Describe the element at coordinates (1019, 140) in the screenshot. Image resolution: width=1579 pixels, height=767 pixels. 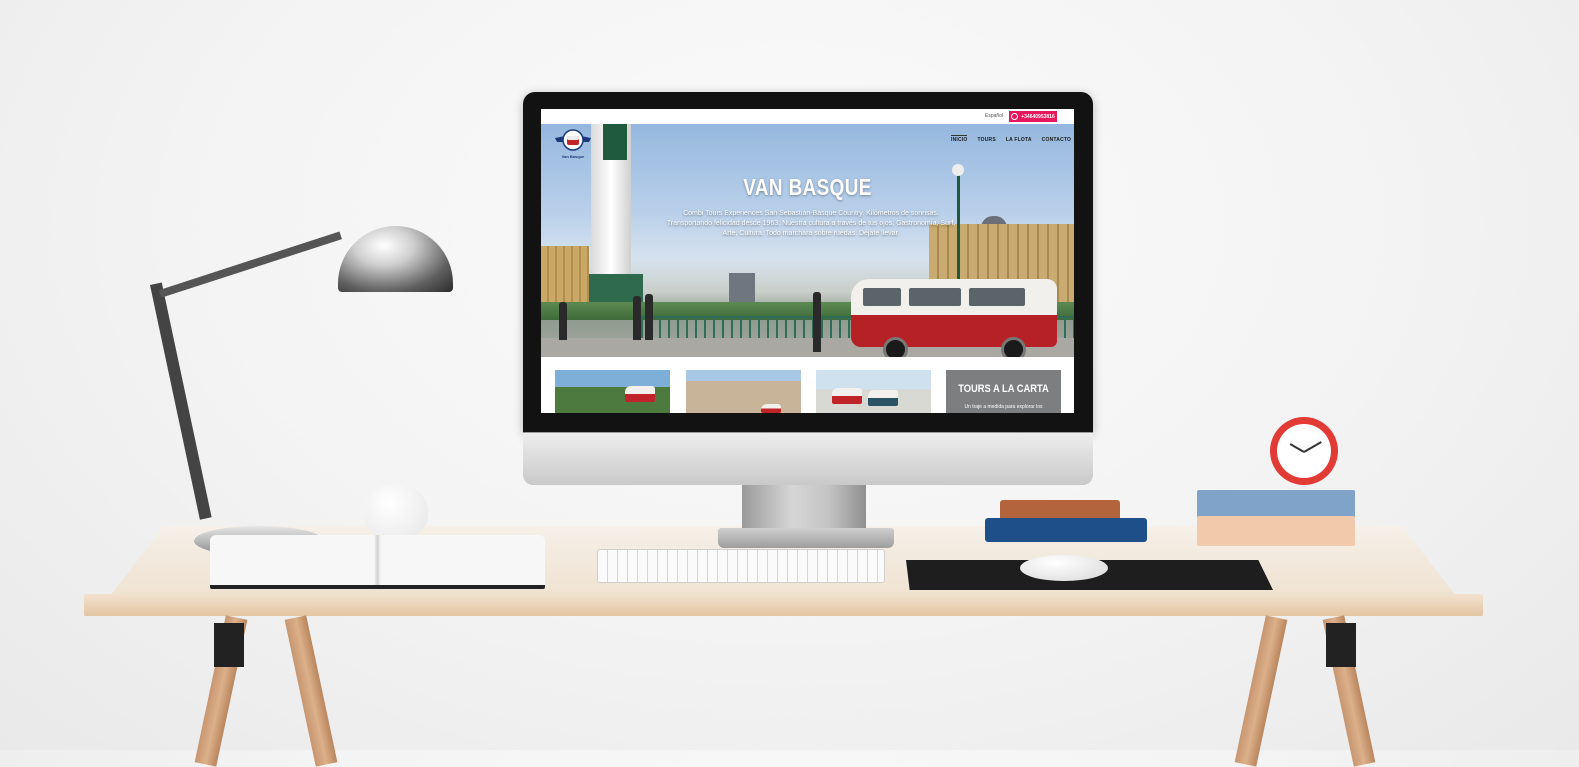
I see `nav-la-flota: LA FLOTA` at that location.